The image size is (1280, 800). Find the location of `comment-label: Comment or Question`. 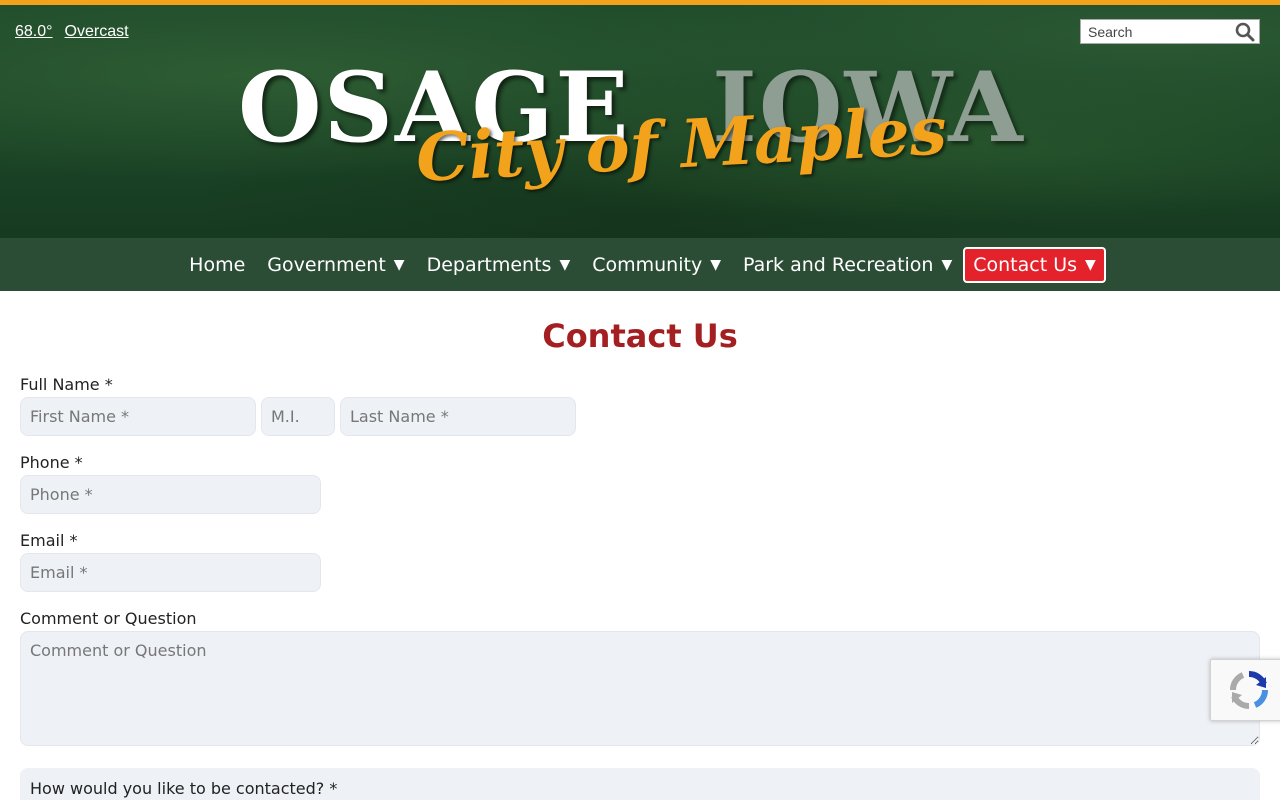

comment-label: Comment or Question is located at coordinates (108, 618).